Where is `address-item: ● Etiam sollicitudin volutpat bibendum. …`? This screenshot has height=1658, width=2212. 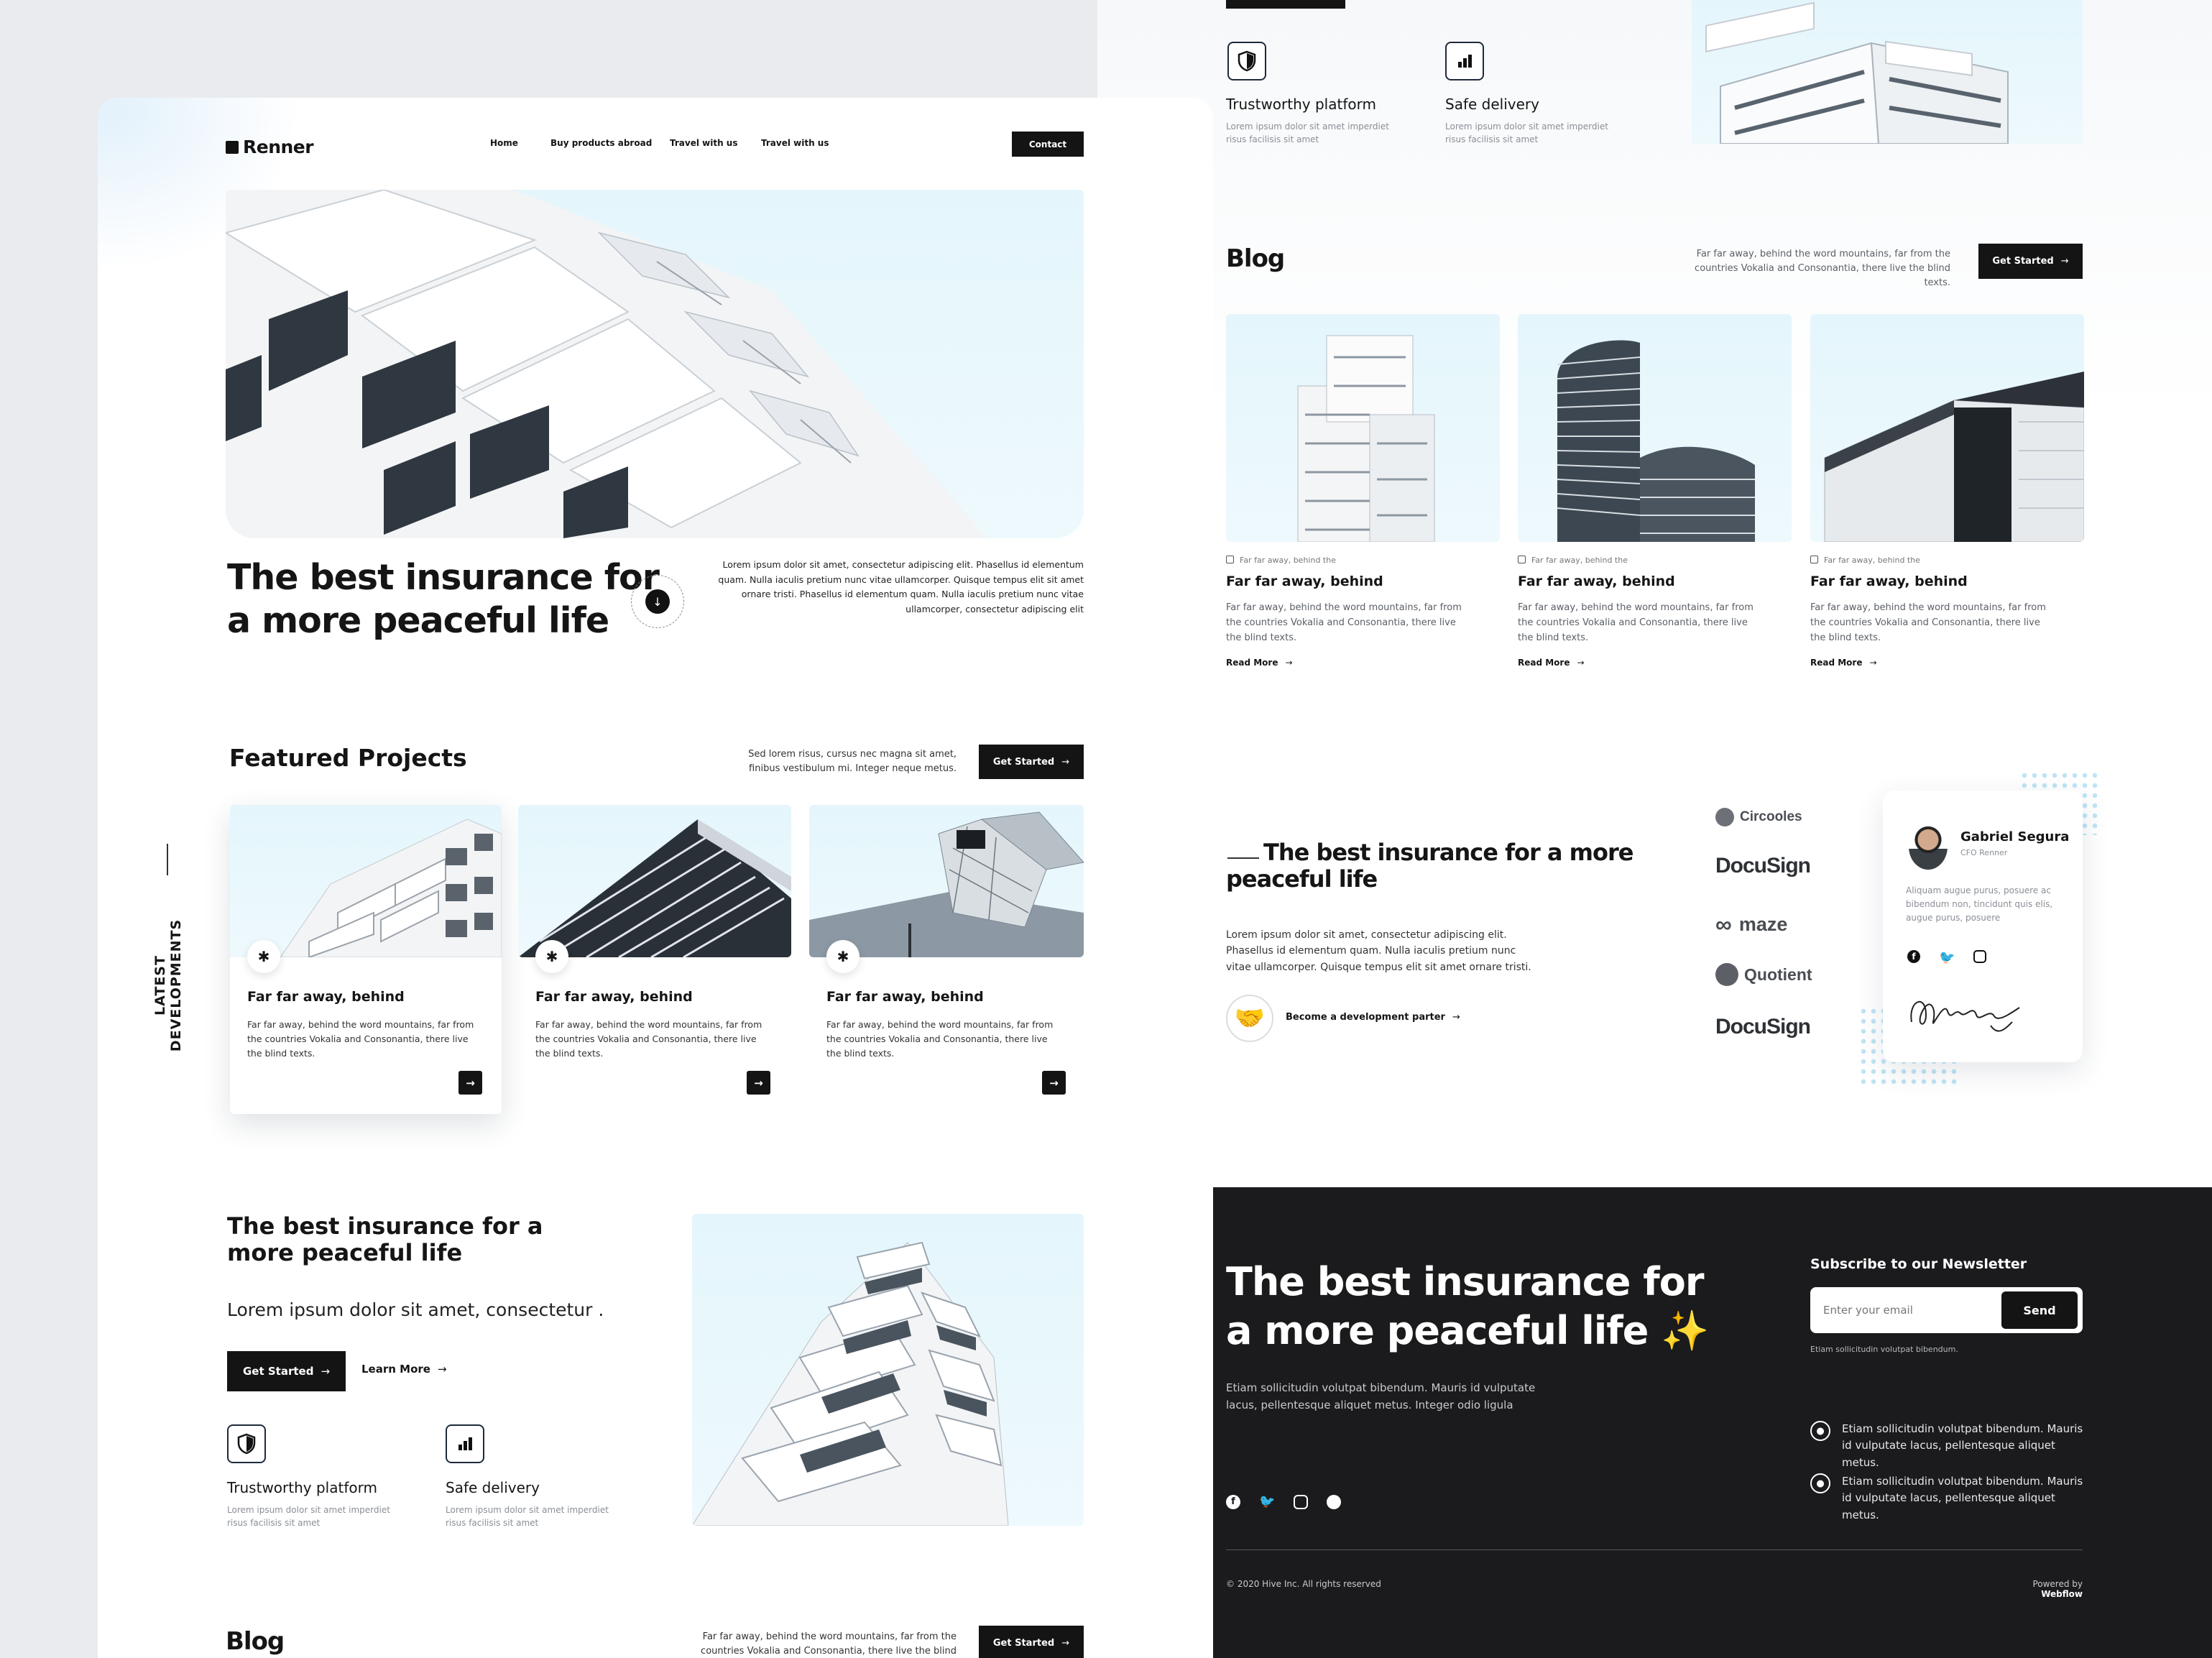
address-item: ● Etiam sollicitudin volutpat bibendum. … is located at coordinates (1948, 1446).